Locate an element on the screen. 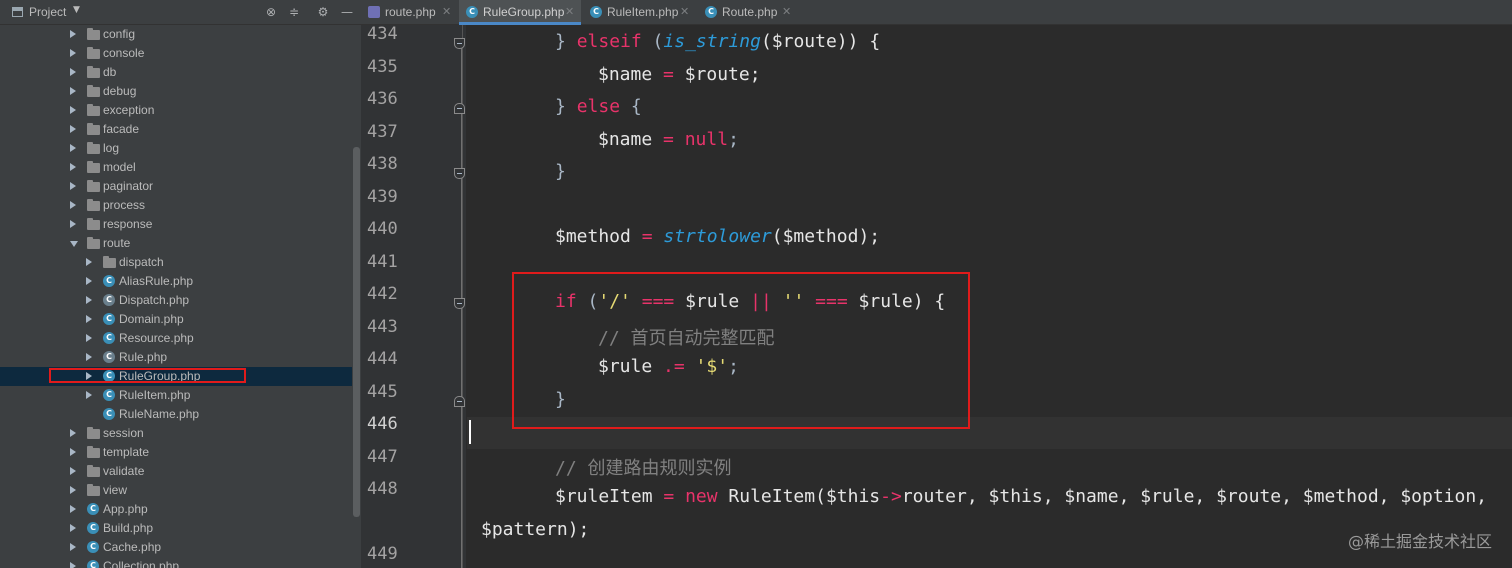  tree-item-config: config is located at coordinates (176, 34).